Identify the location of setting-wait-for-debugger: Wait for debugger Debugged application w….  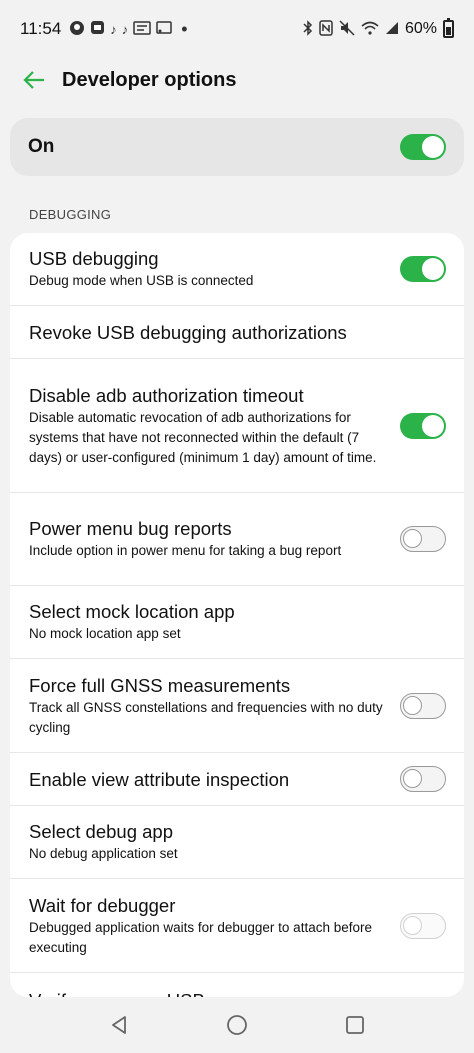
(237, 926).